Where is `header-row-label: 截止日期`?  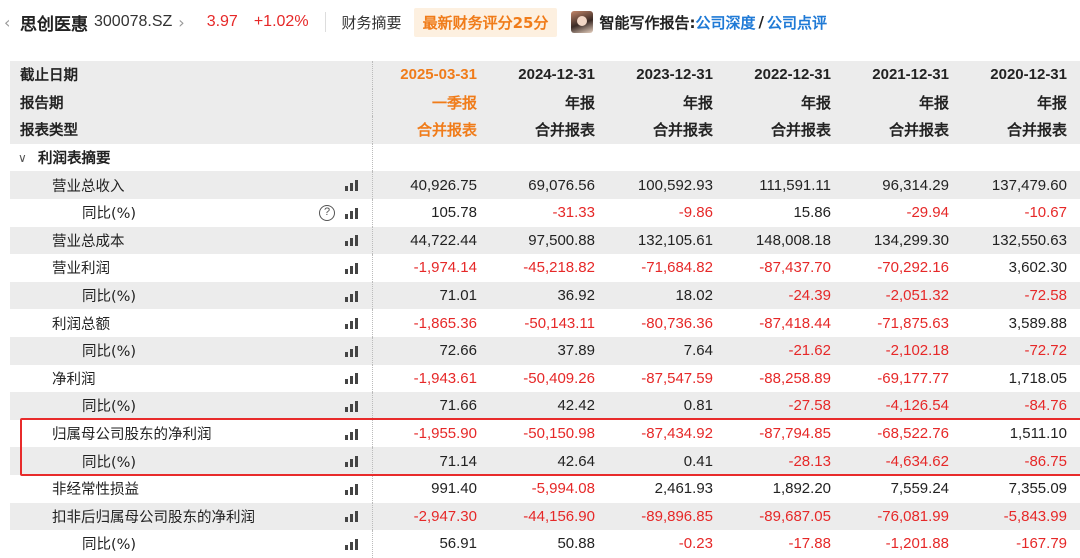
header-row-label: 截止日期 is located at coordinates (191, 75).